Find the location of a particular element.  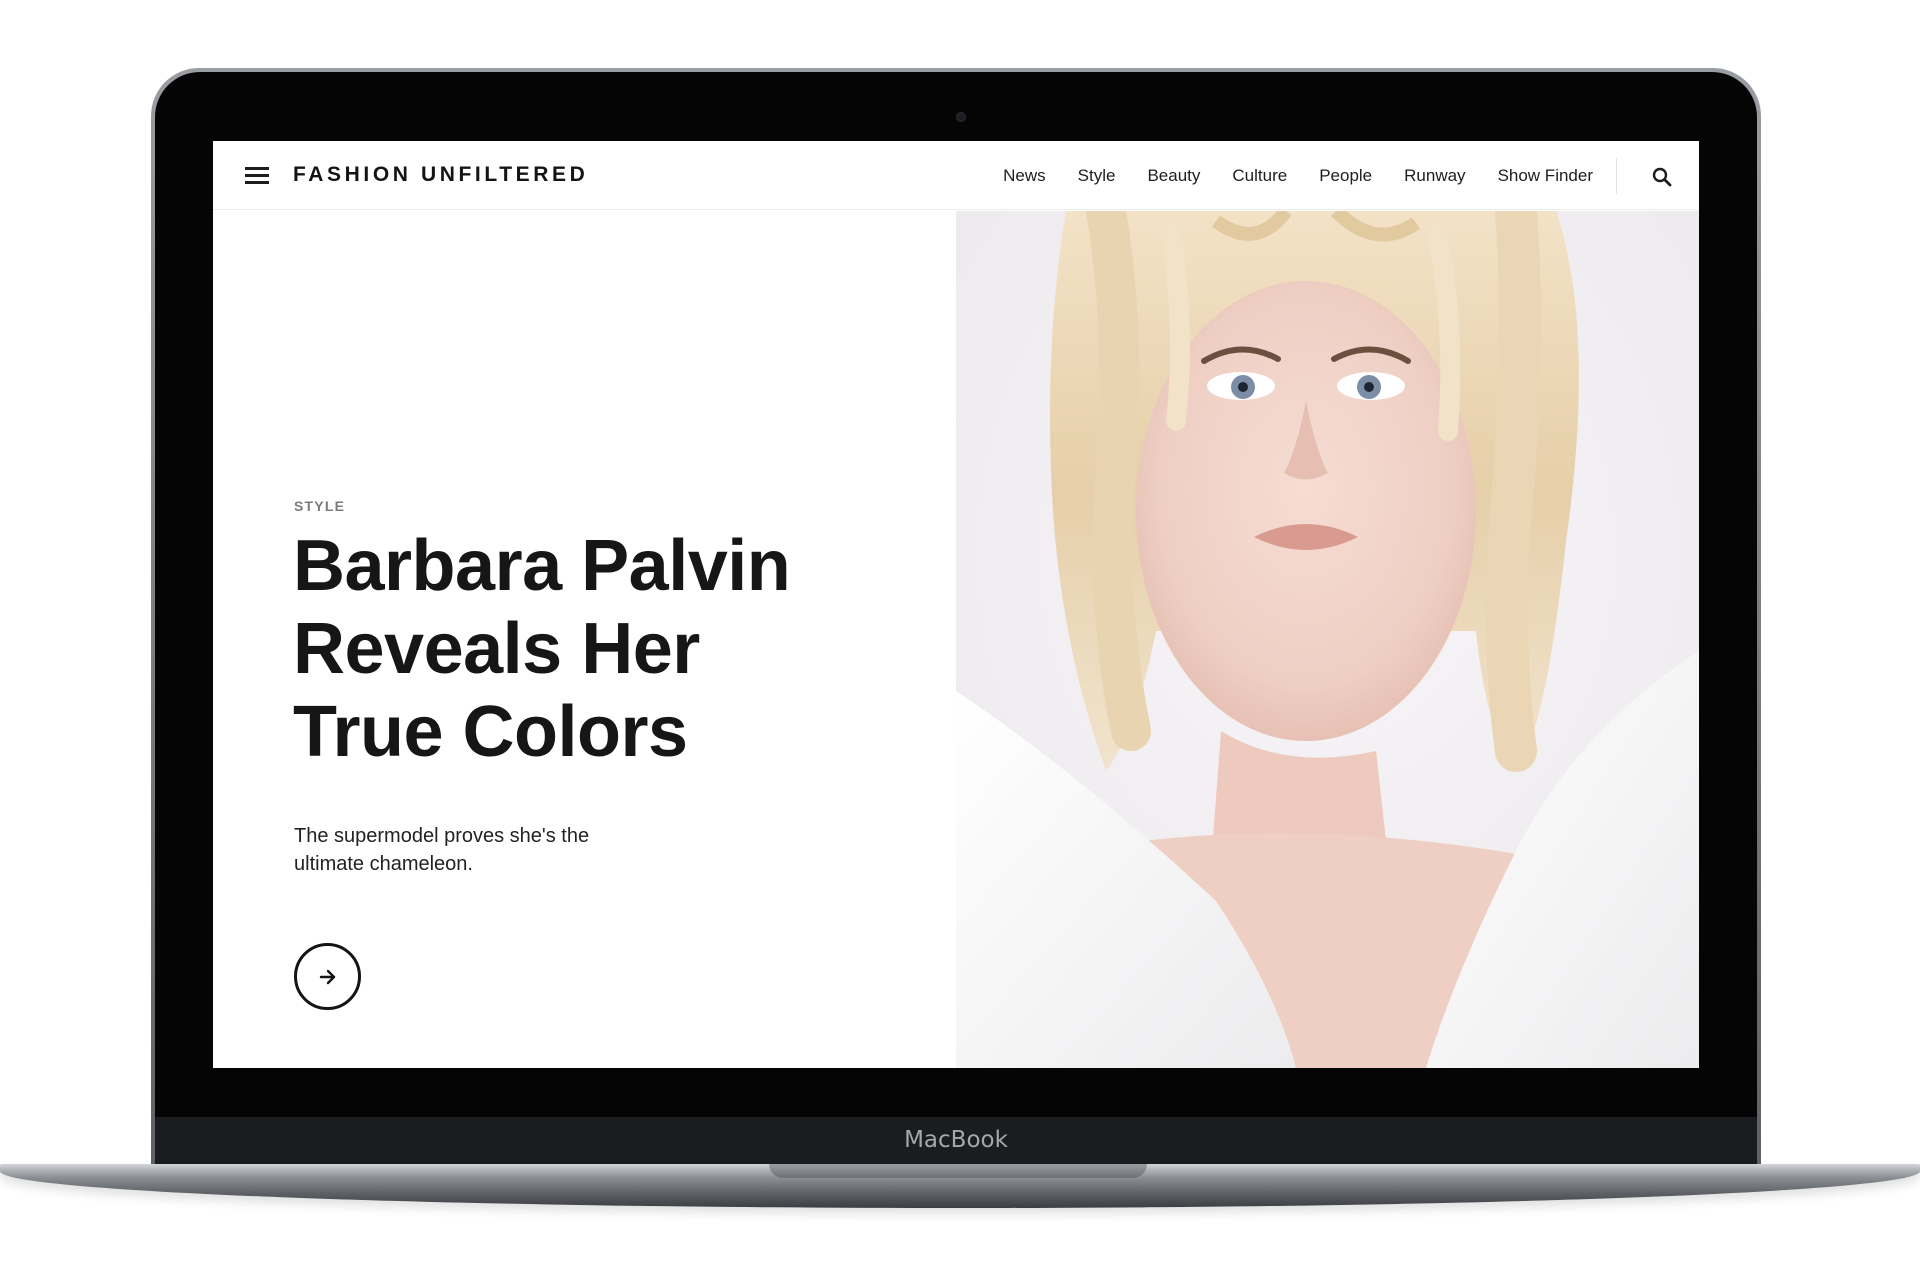

subhead-line: The supermodel proves she's the is located at coordinates (442, 836).